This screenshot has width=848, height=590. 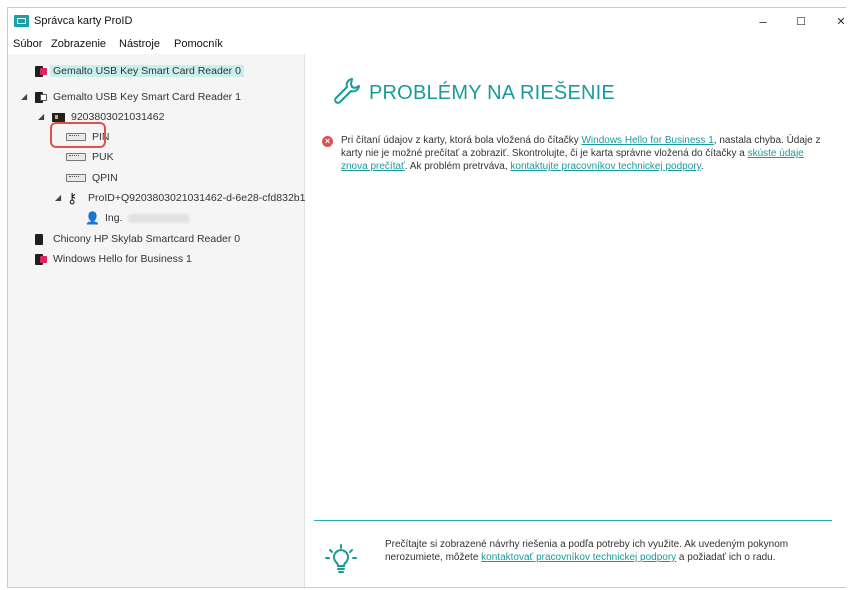 What do you see at coordinates (76, 178) in the screenshot?
I see `qpin-key-icon` at bounding box center [76, 178].